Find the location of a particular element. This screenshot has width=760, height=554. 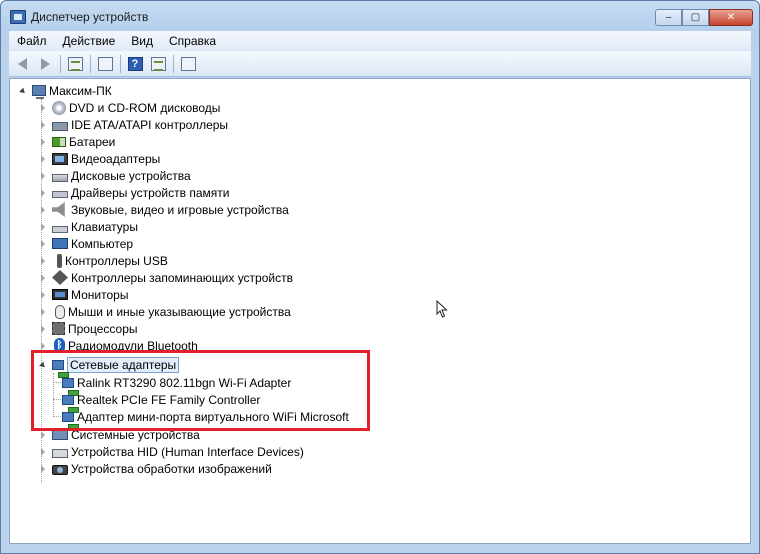

network-adapters-highlight-box is located at coordinates (200, 390).